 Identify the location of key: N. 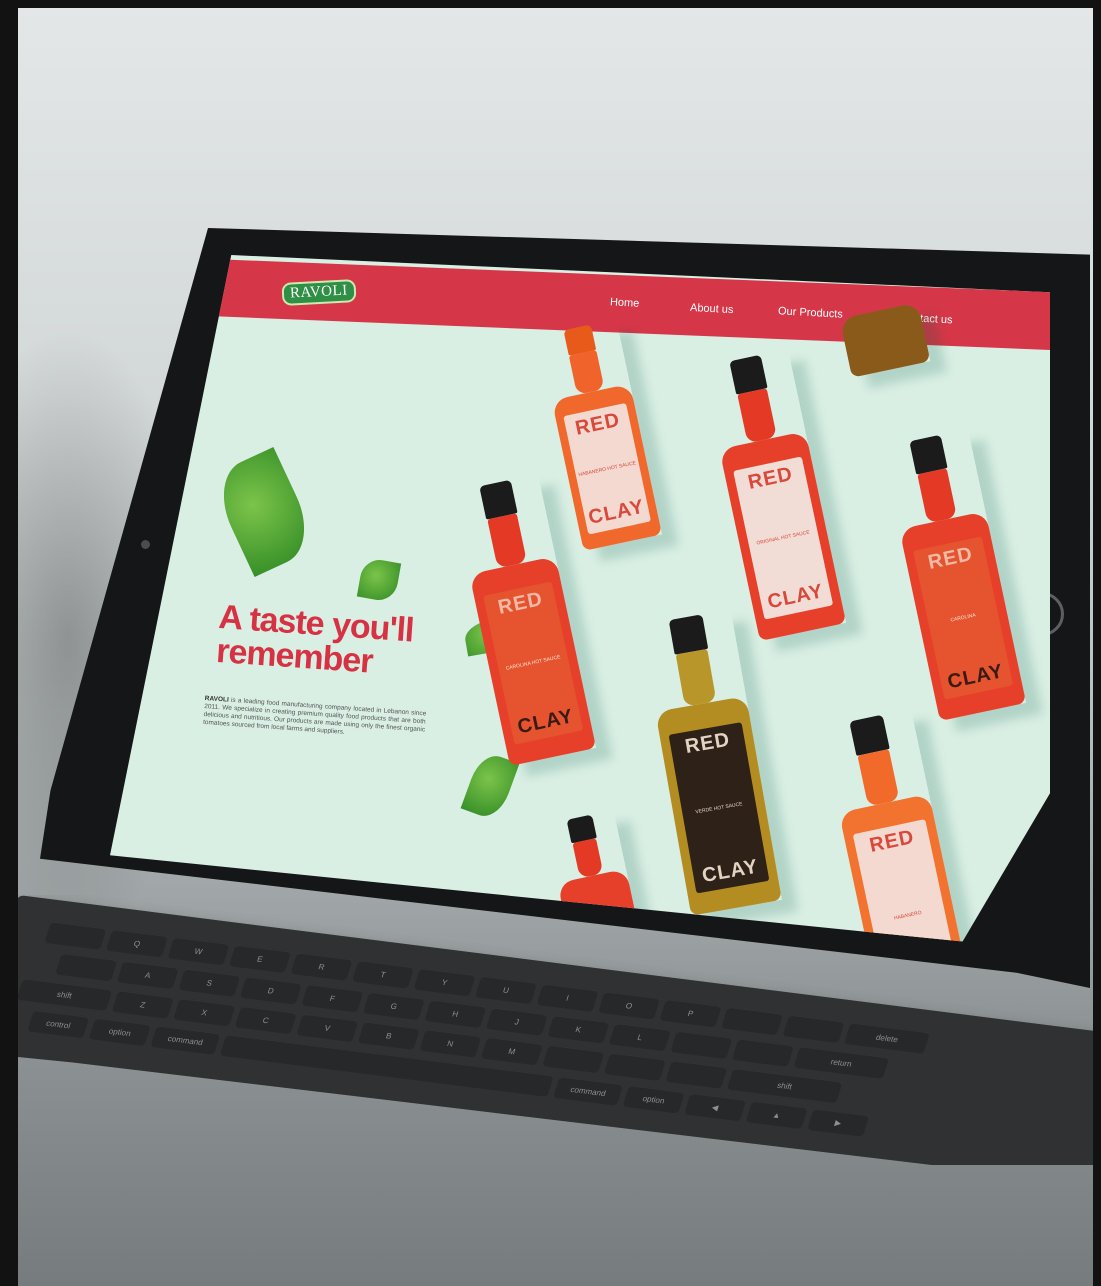
(450, 1043).